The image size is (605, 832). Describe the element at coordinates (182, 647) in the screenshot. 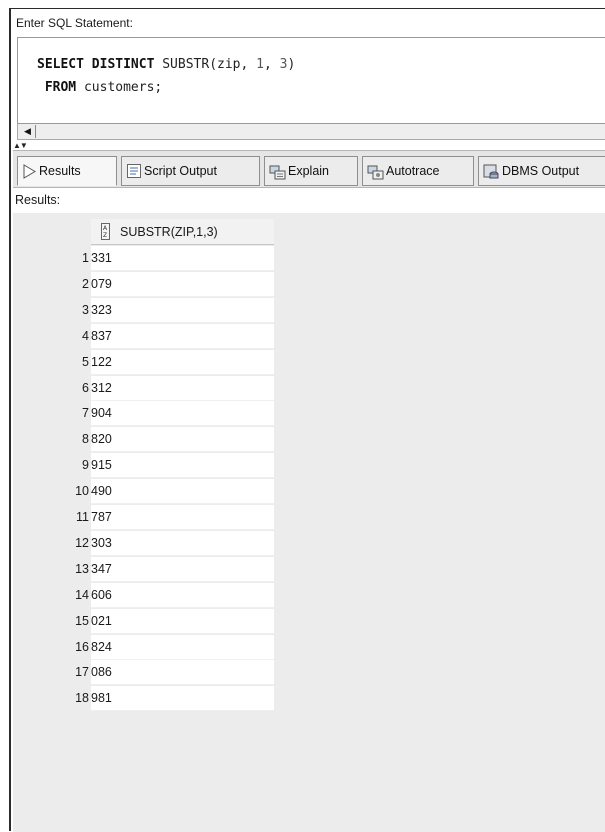

I see `table-cell: 824` at that location.